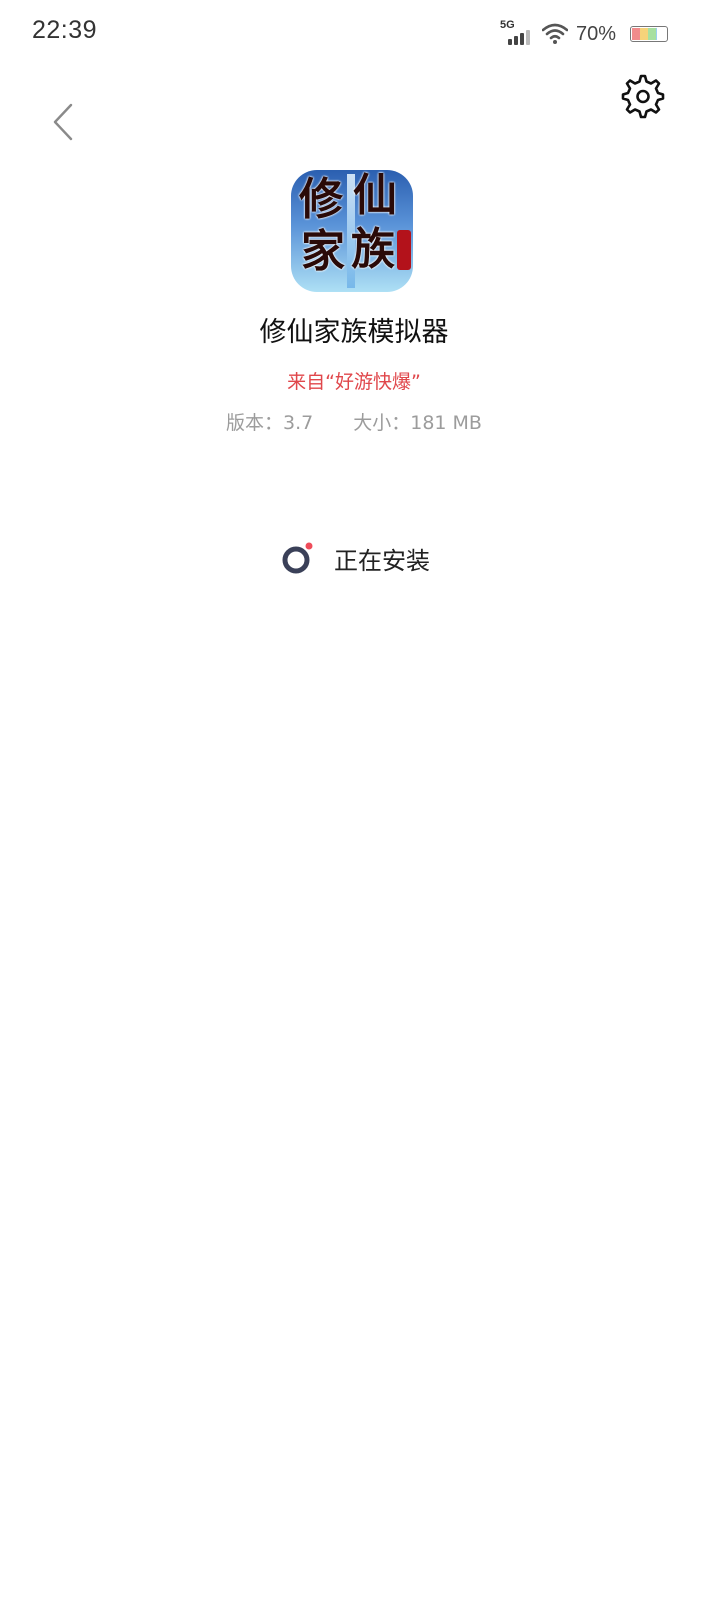  I want to click on status-icons: 5G 70%, so click(584, 33).